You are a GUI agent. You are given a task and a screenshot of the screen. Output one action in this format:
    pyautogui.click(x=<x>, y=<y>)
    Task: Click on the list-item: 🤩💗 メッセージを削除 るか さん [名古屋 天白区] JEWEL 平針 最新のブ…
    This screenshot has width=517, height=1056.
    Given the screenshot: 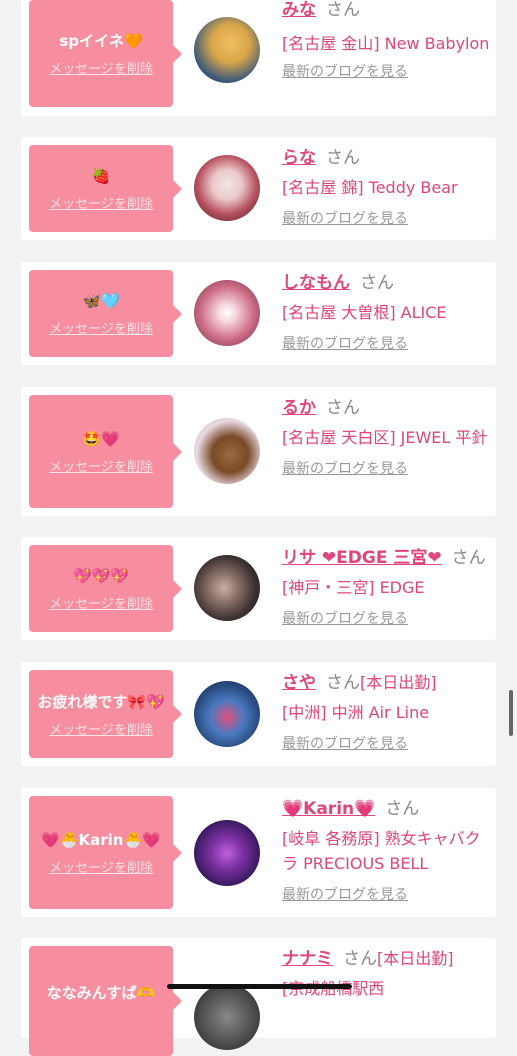 What is the action you would take?
    pyautogui.click(x=258, y=451)
    